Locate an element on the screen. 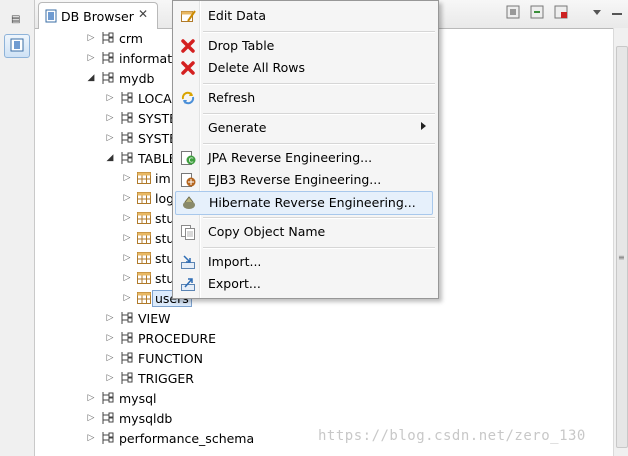 Image resolution: width=628 pixels, height=456 pixels. jpa-icon: C is located at coordinates (188, 158).